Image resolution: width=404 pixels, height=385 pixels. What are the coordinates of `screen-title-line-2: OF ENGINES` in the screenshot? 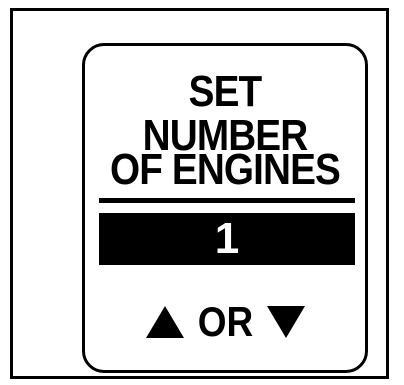 It's located at (225, 169).